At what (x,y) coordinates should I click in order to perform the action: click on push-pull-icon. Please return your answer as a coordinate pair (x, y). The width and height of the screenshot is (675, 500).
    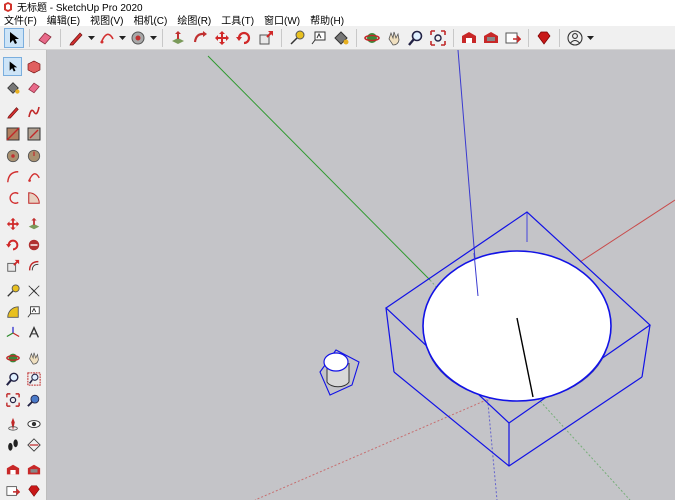
    Looking at the image, I should click on (178, 37).